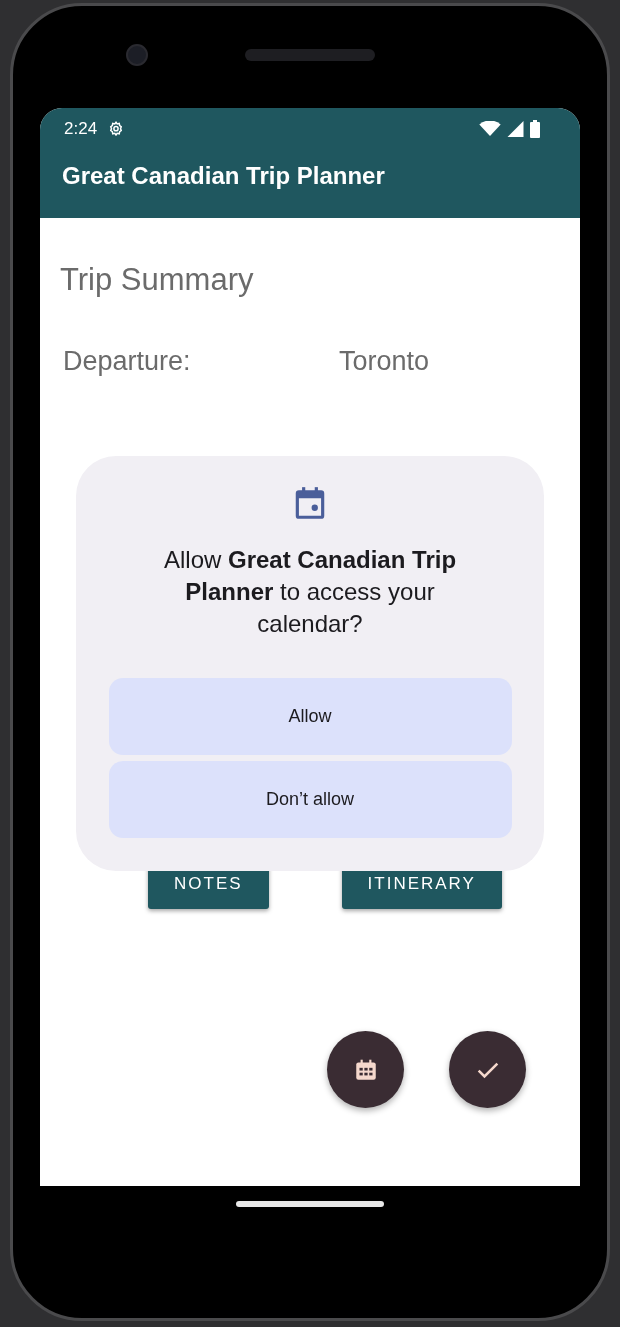  What do you see at coordinates (365, 1069) in the screenshot?
I see `calendar-fab-button` at bounding box center [365, 1069].